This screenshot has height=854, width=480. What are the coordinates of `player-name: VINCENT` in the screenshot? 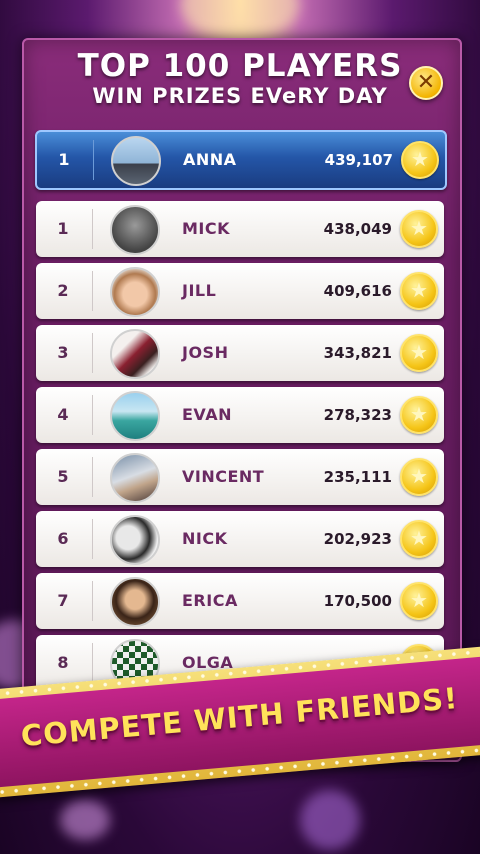 It's located at (223, 476).